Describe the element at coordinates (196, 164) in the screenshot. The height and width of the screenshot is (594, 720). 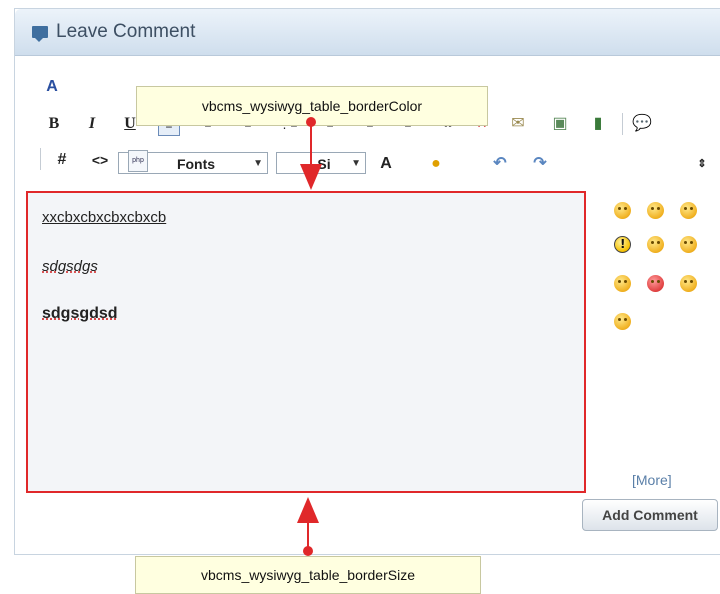
I see `font-select-value: Fonts` at that location.